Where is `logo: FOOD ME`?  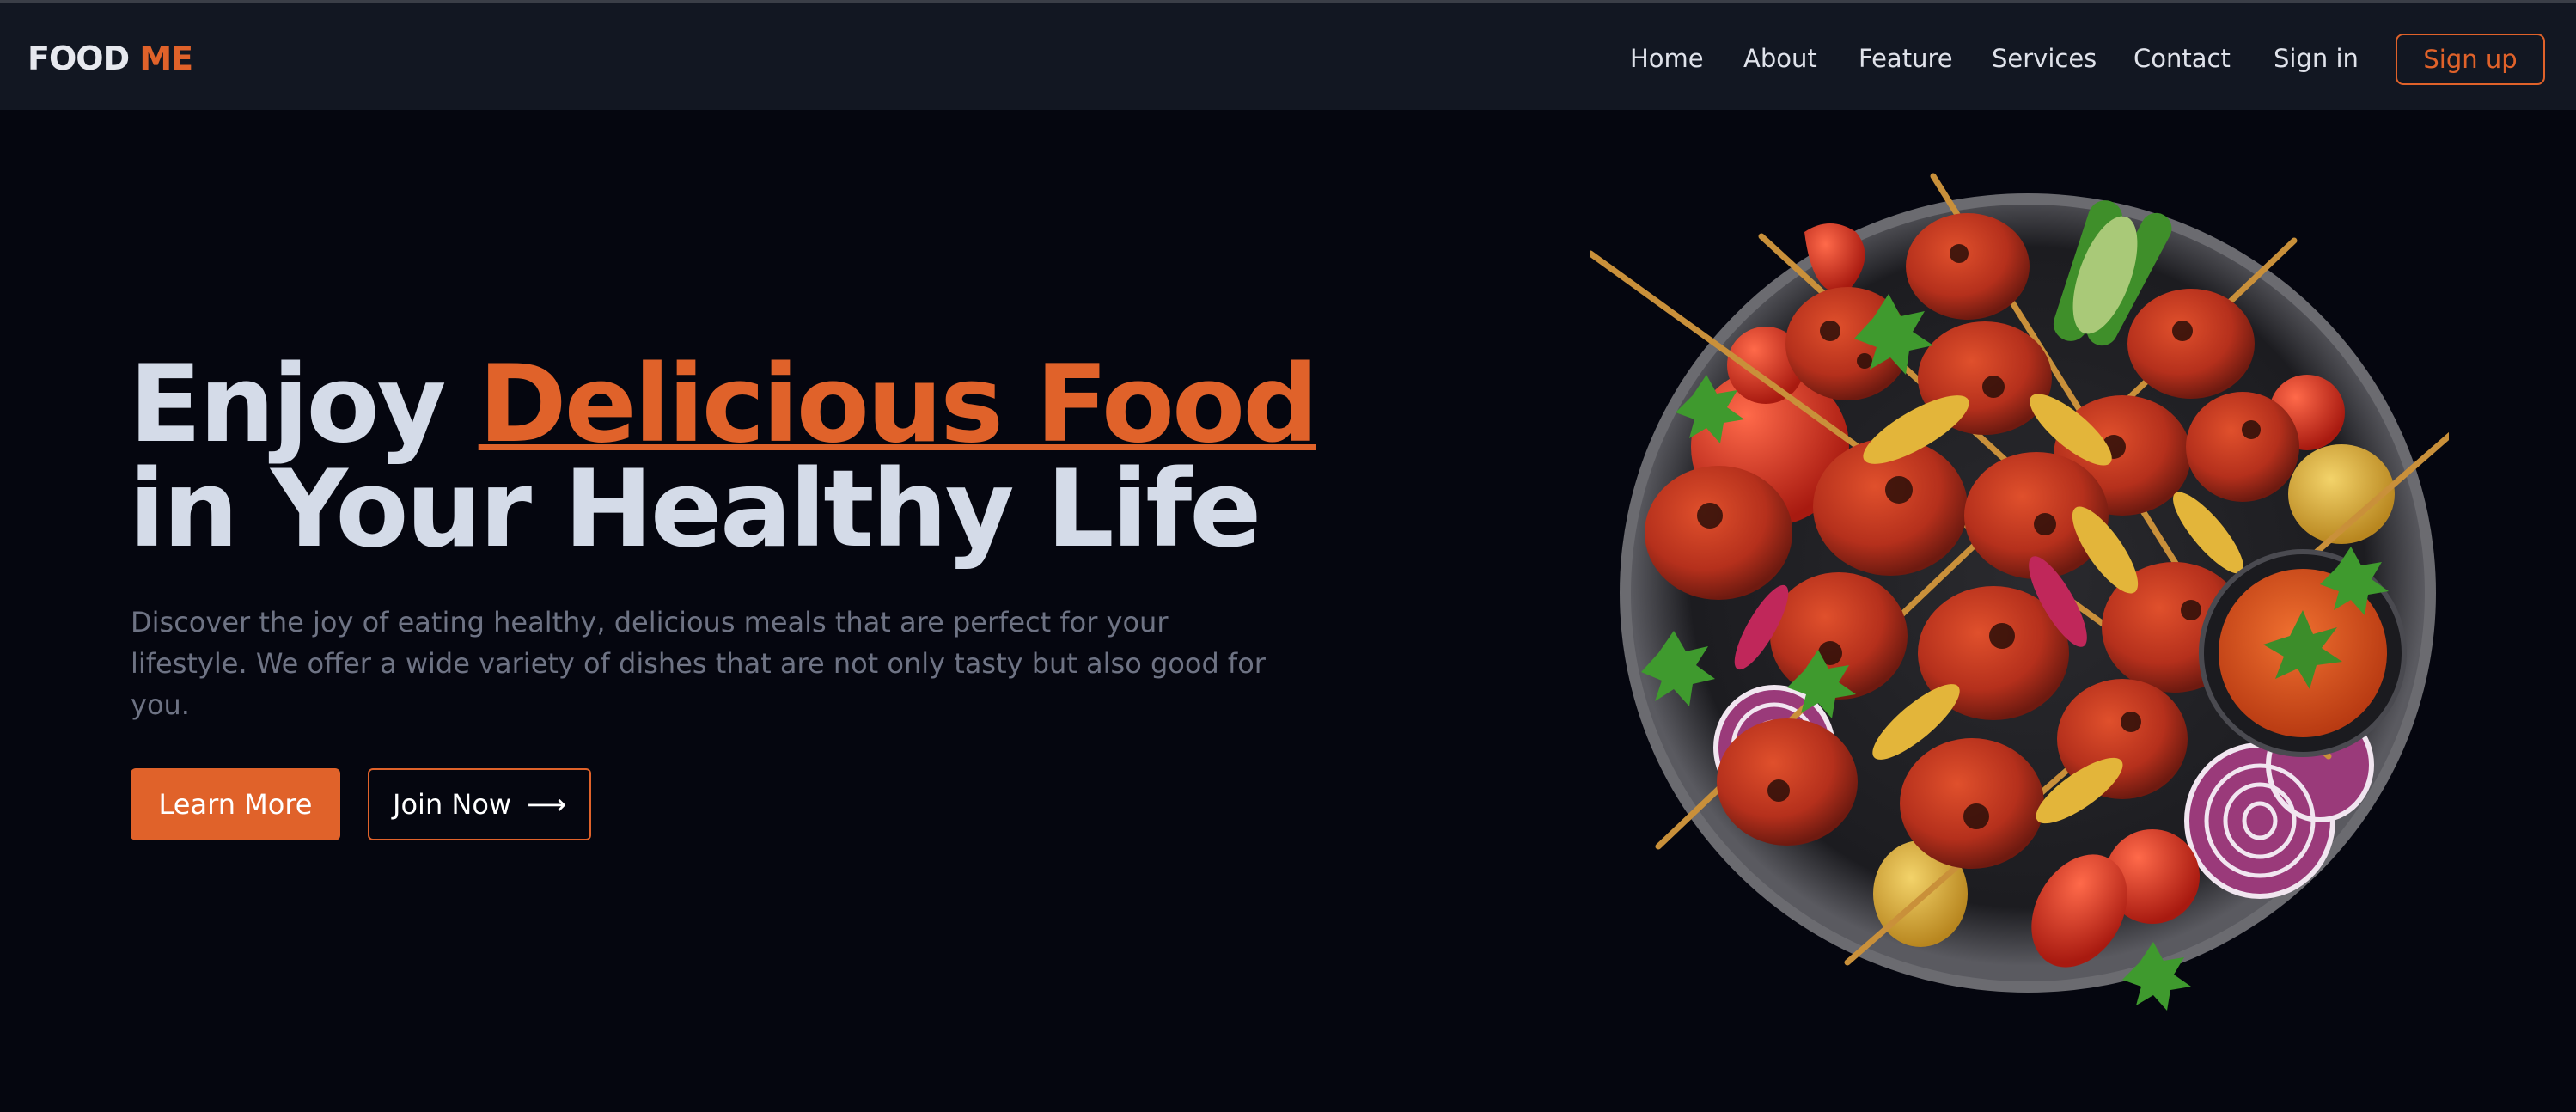 logo: FOOD ME is located at coordinates (110, 59).